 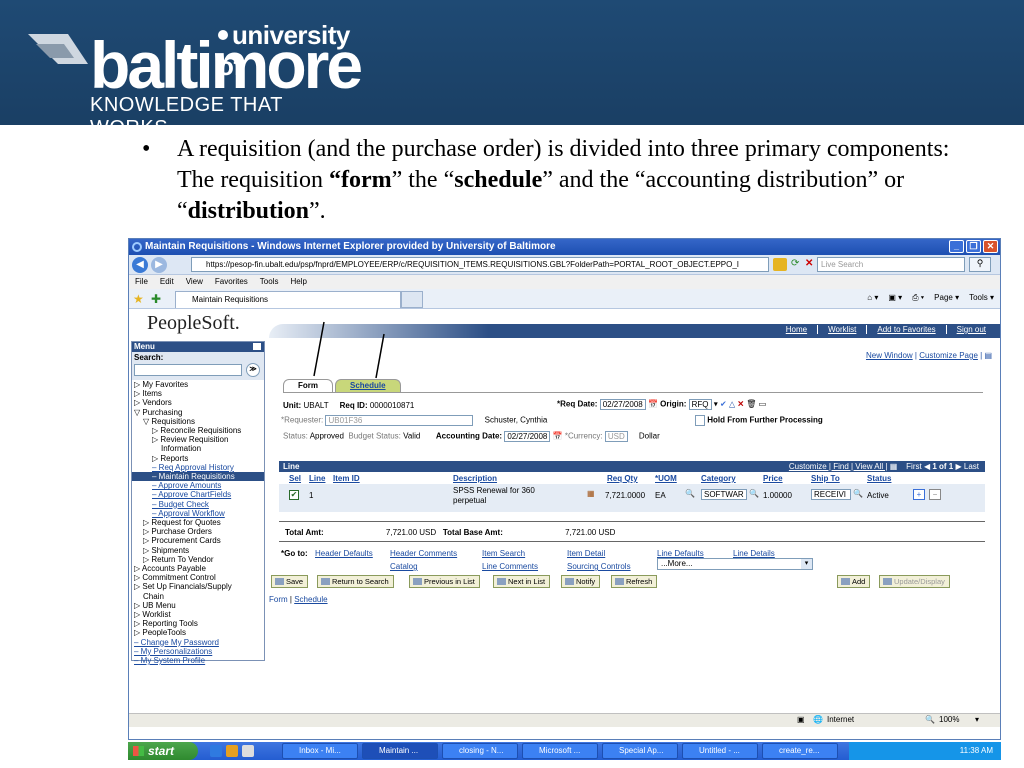 What do you see at coordinates (858, 493) in the screenshot?
I see `ship-to-search-icon: 🔍` at bounding box center [858, 493].